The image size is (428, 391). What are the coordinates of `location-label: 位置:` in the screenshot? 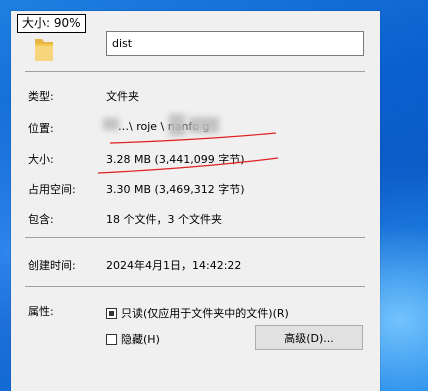 It's located at (41, 128).